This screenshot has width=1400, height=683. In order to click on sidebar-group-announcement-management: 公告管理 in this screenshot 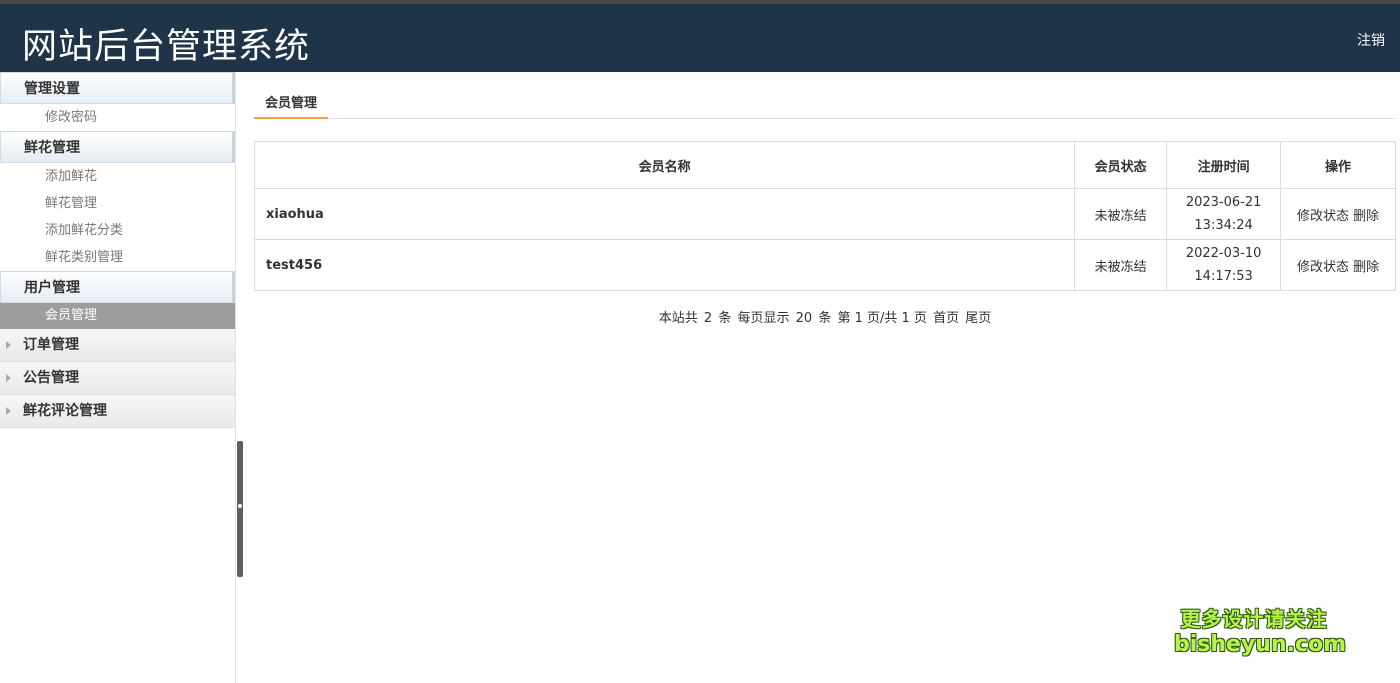, I will do `click(117, 378)`.